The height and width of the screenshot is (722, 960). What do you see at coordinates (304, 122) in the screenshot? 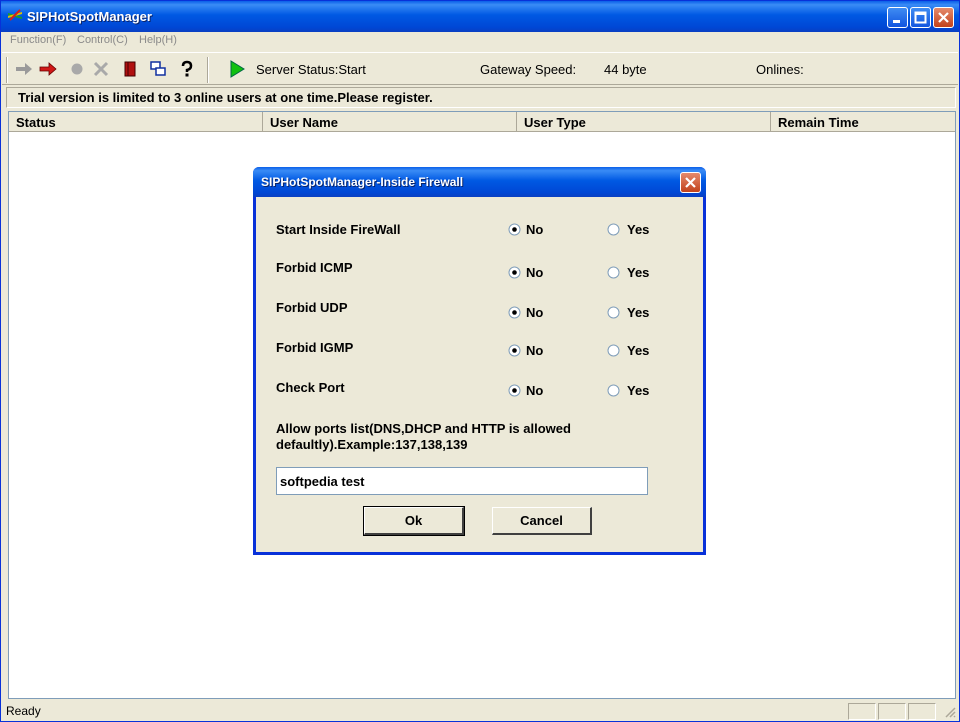
I see `column-user-name-label: User Name` at bounding box center [304, 122].